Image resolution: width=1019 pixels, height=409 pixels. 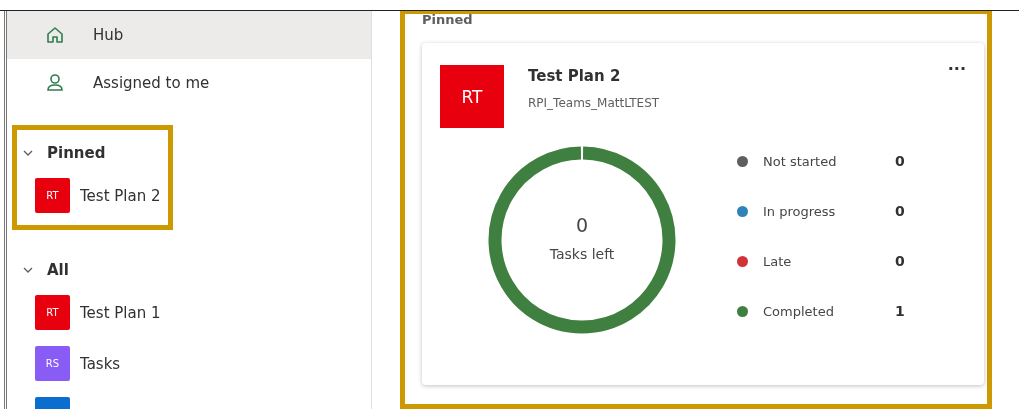 I want to click on legend-label: Not started, so click(x=800, y=161).